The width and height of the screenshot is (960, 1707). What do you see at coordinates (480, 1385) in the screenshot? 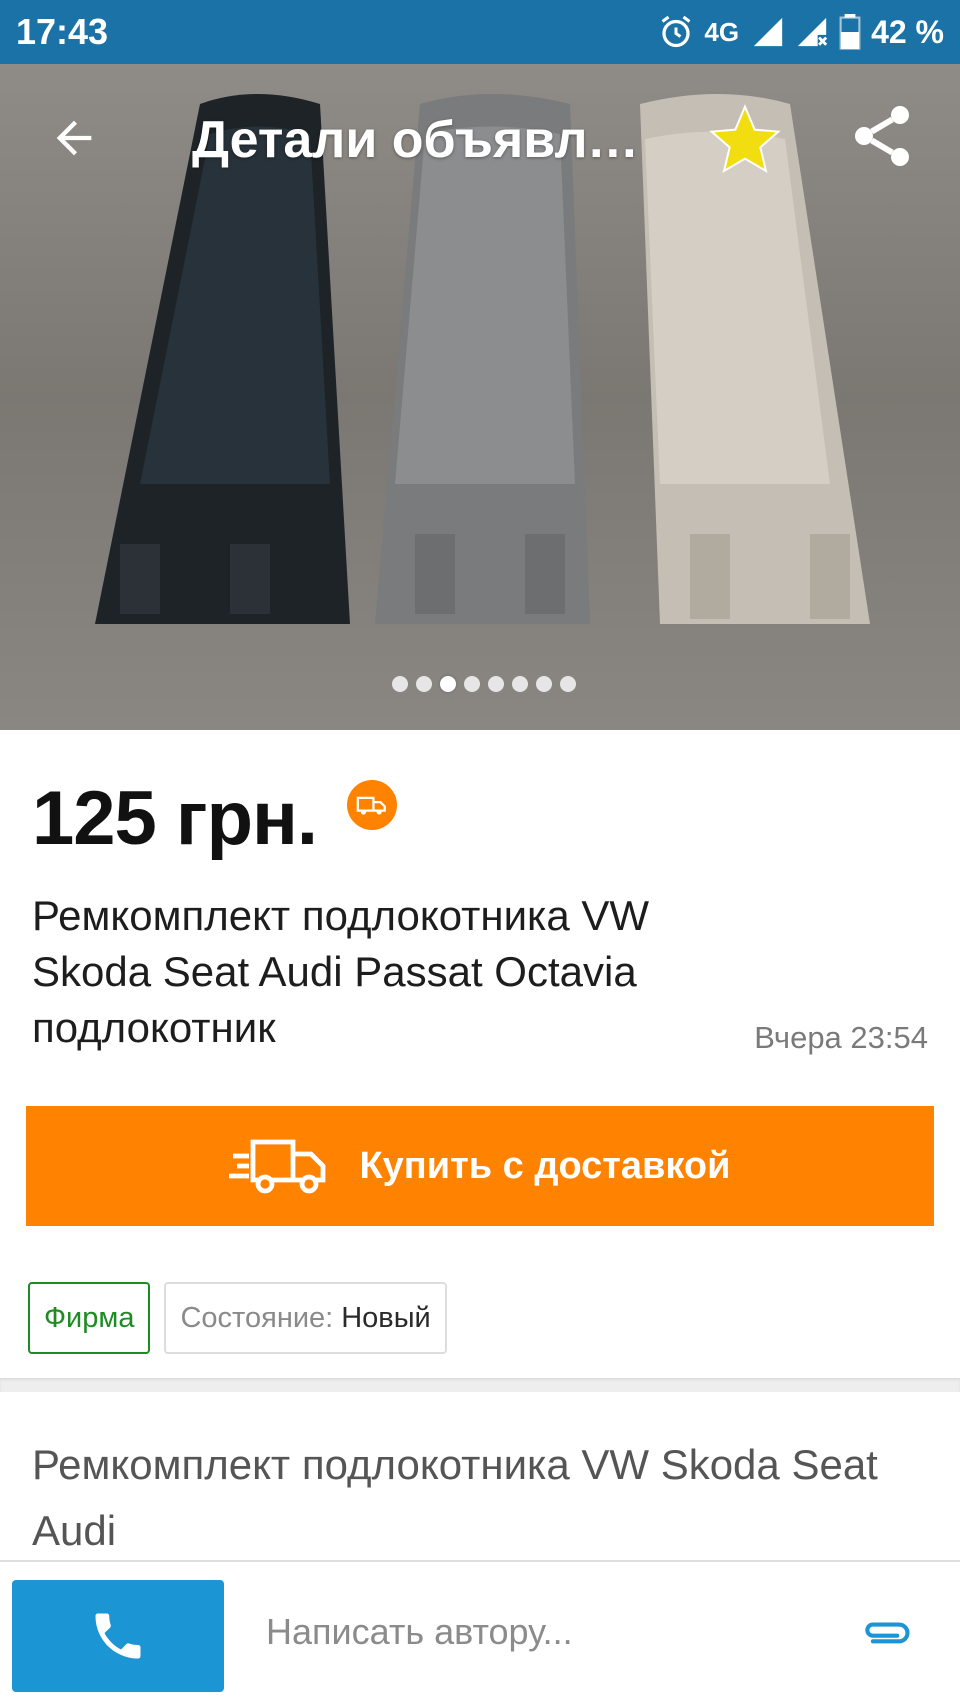
I see `section-divider` at bounding box center [480, 1385].